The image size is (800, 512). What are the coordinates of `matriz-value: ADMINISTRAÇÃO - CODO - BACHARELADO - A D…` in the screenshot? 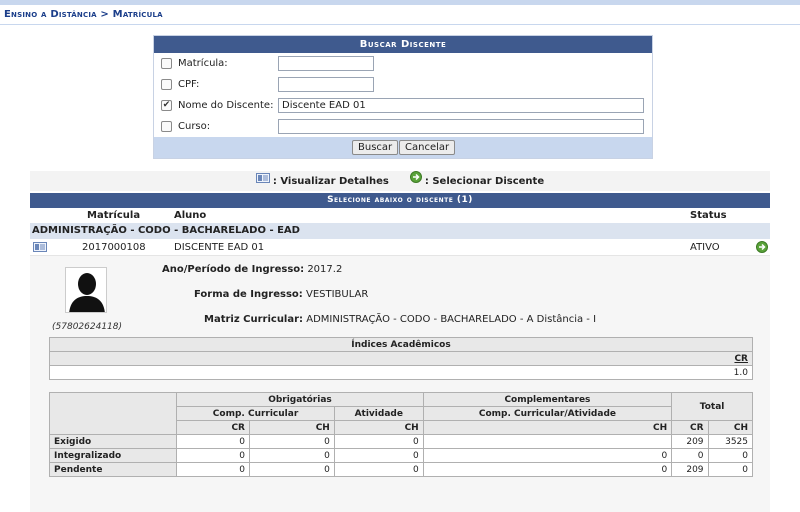 It's located at (450, 319).